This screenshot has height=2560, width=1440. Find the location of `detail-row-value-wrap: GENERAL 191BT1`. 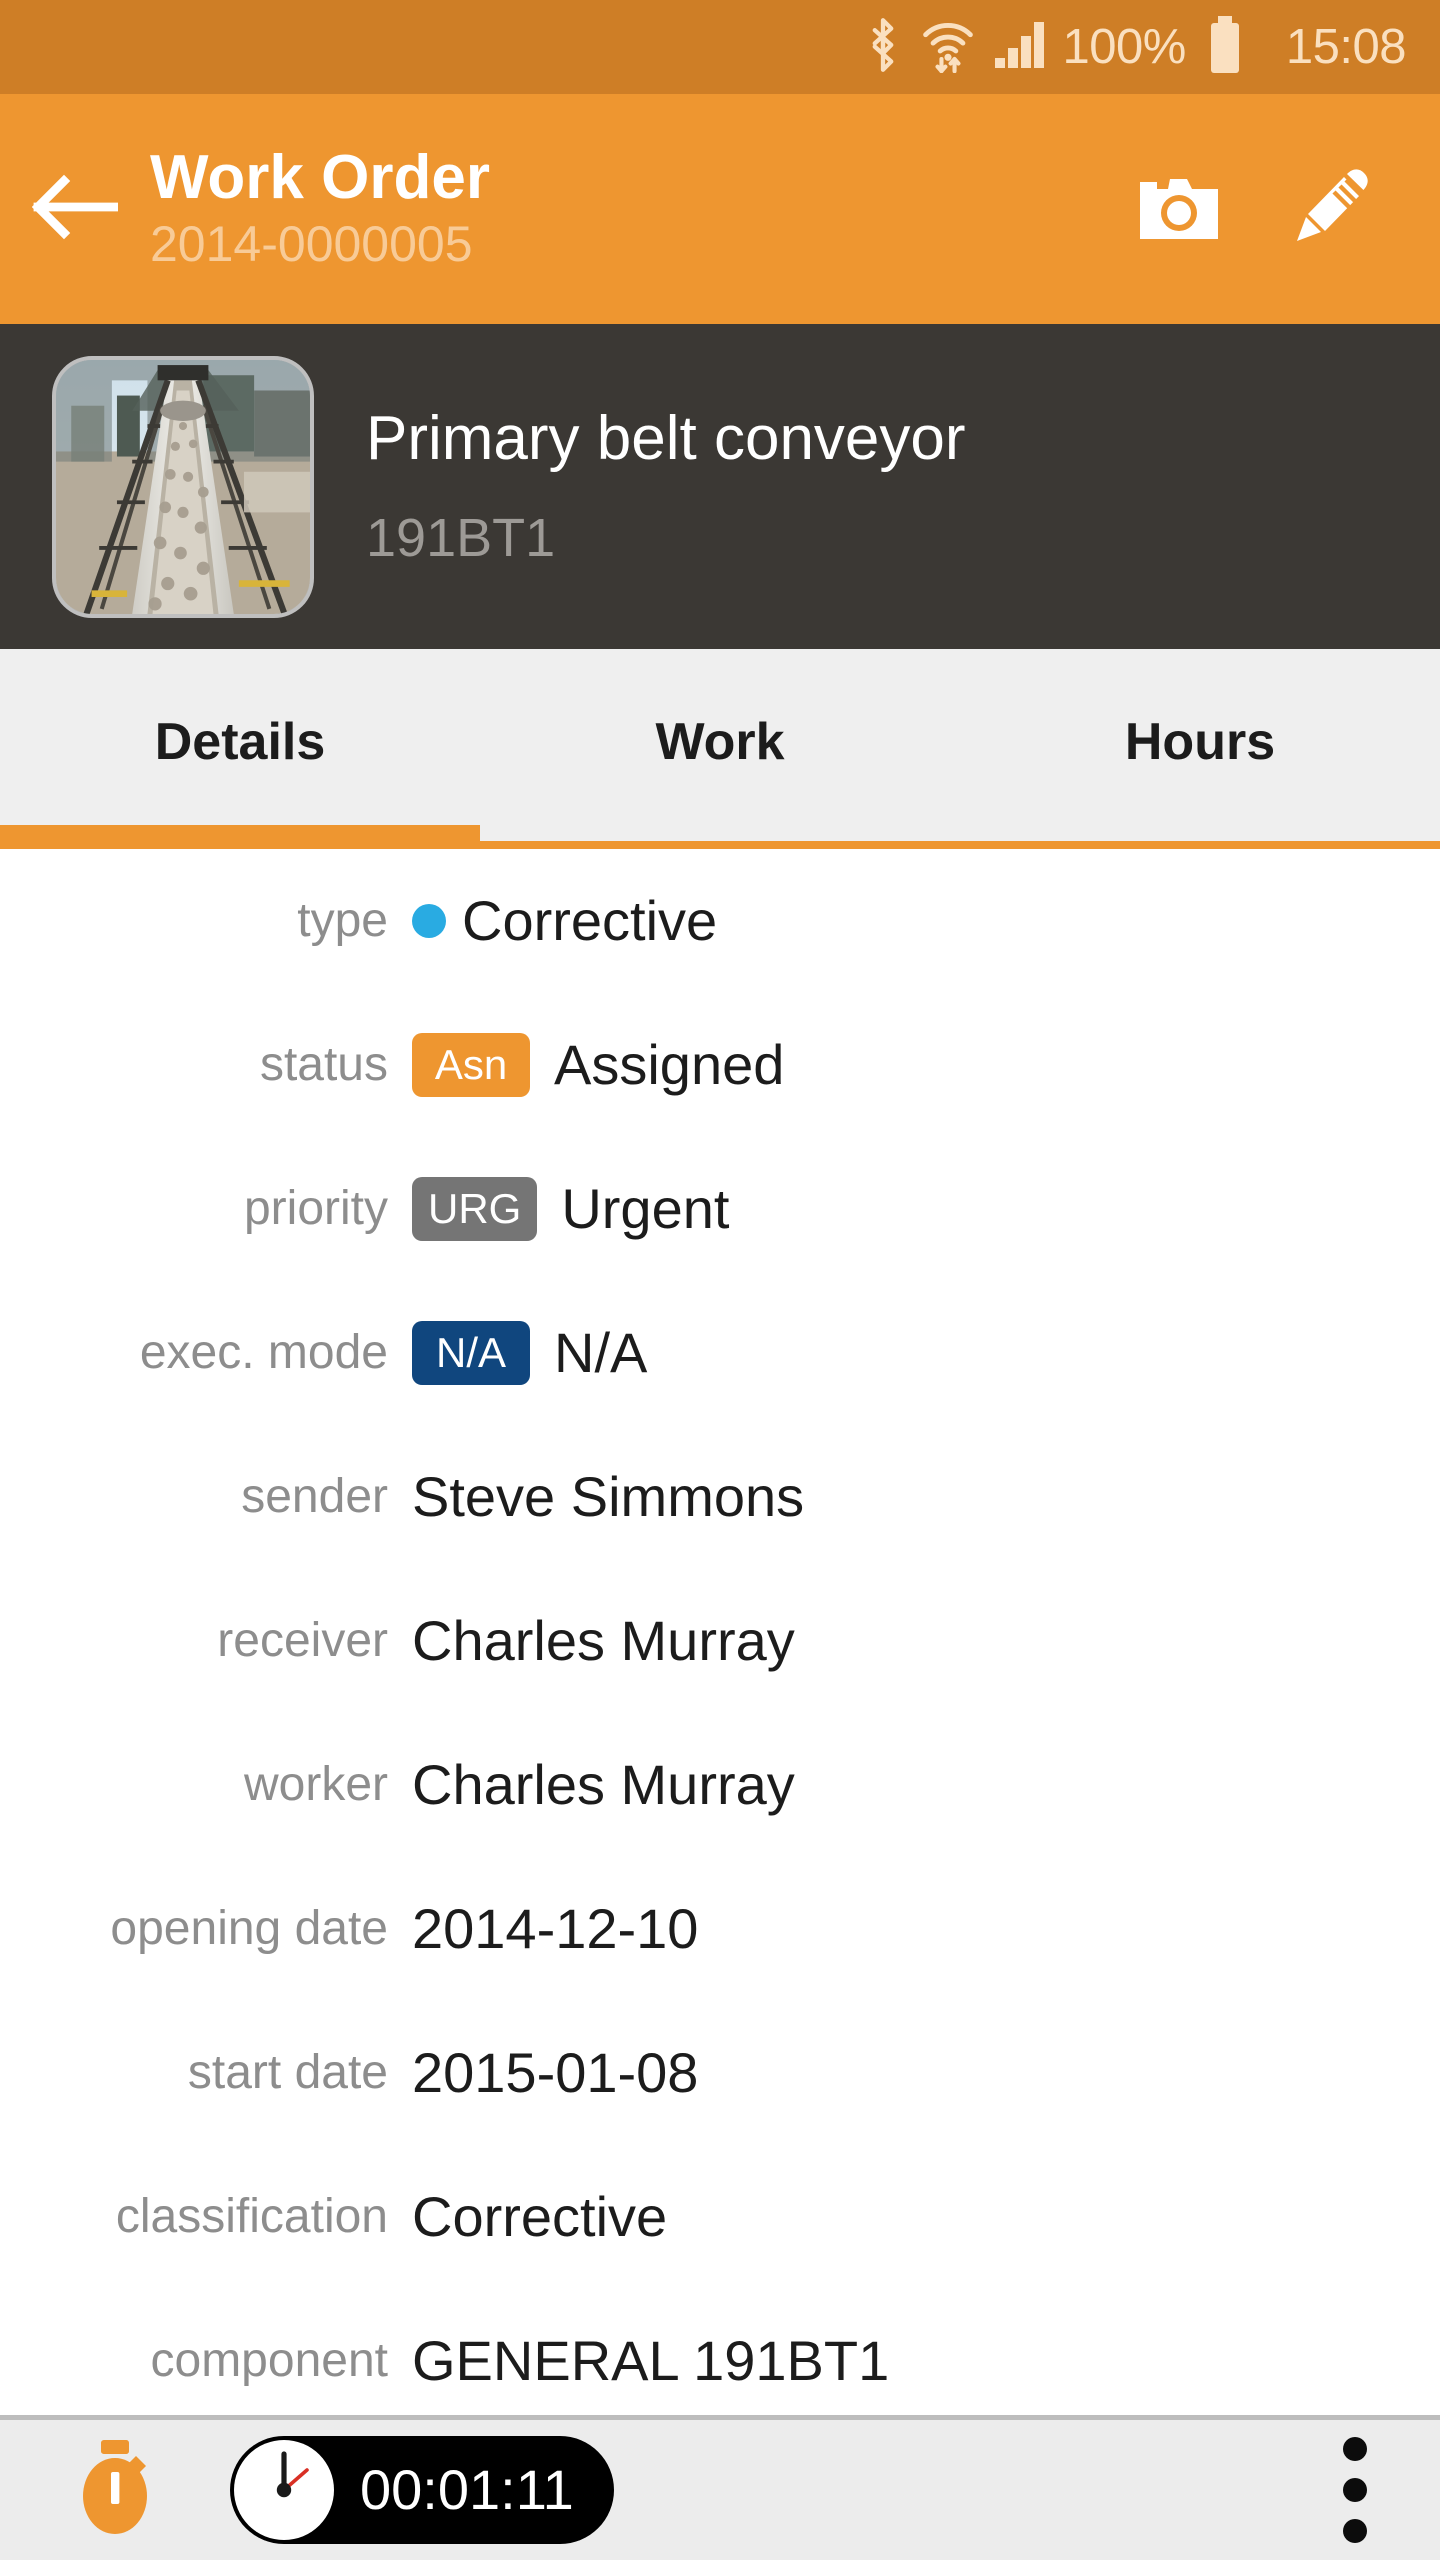

detail-row-value-wrap: GENERAL 191BT1 is located at coordinates (926, 2361).